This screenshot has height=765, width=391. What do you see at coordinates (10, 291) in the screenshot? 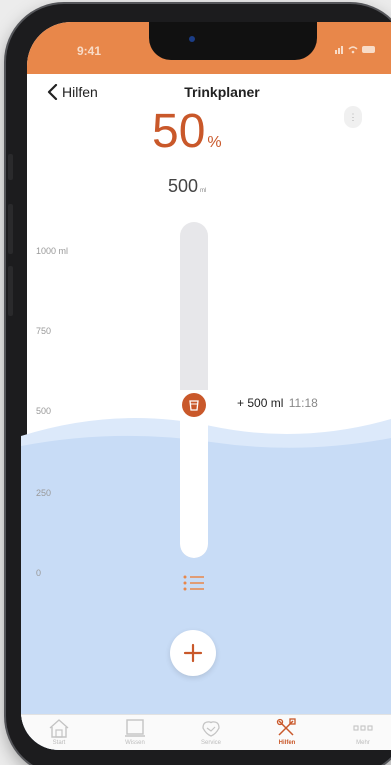
I see `volume-down-button` at bounding box center [10, 291].